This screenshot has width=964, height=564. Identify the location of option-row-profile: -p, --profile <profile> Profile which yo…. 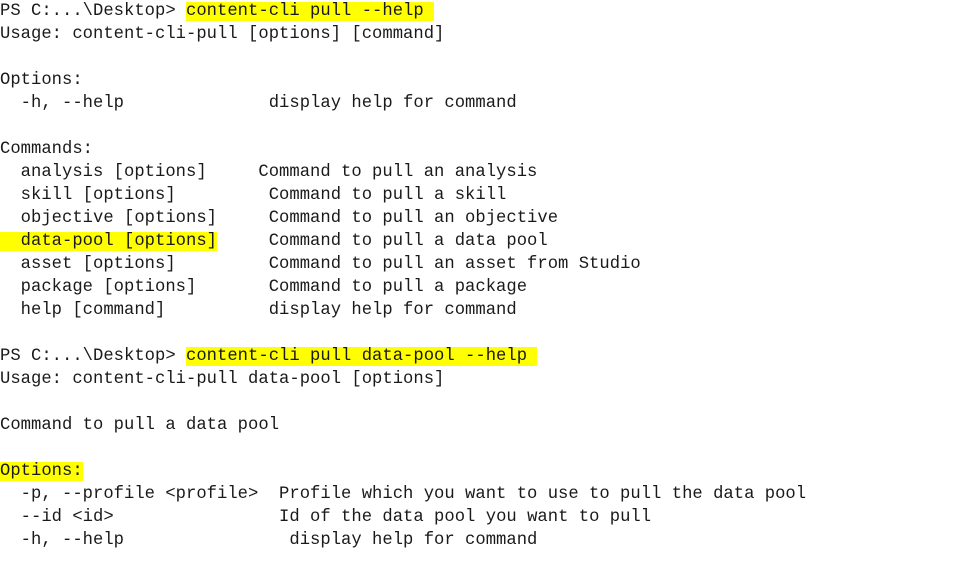
(482, 494).